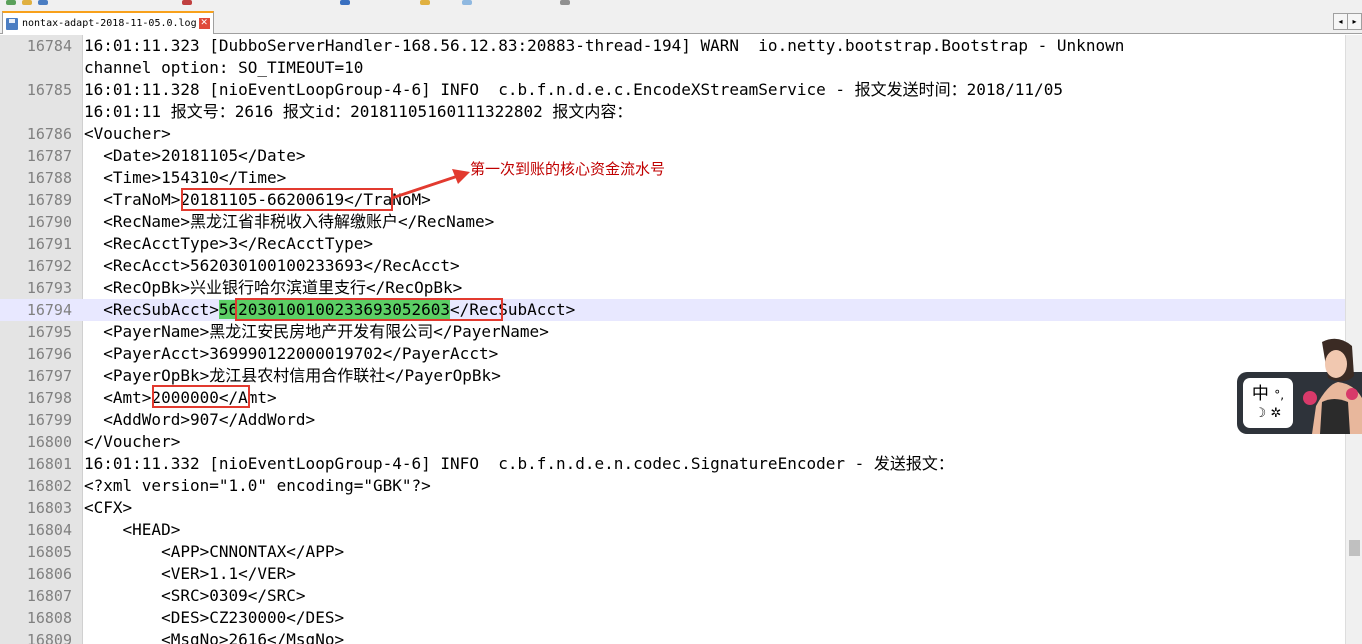 This screenshot has height=644, width=1362. What do you see at coordinates (672, 222) in the screenshot?
I see `editor-line: 16790 <RecName>黑龙江省非税收入待解缴账户</RecName>` at bounding box center [672, 222].